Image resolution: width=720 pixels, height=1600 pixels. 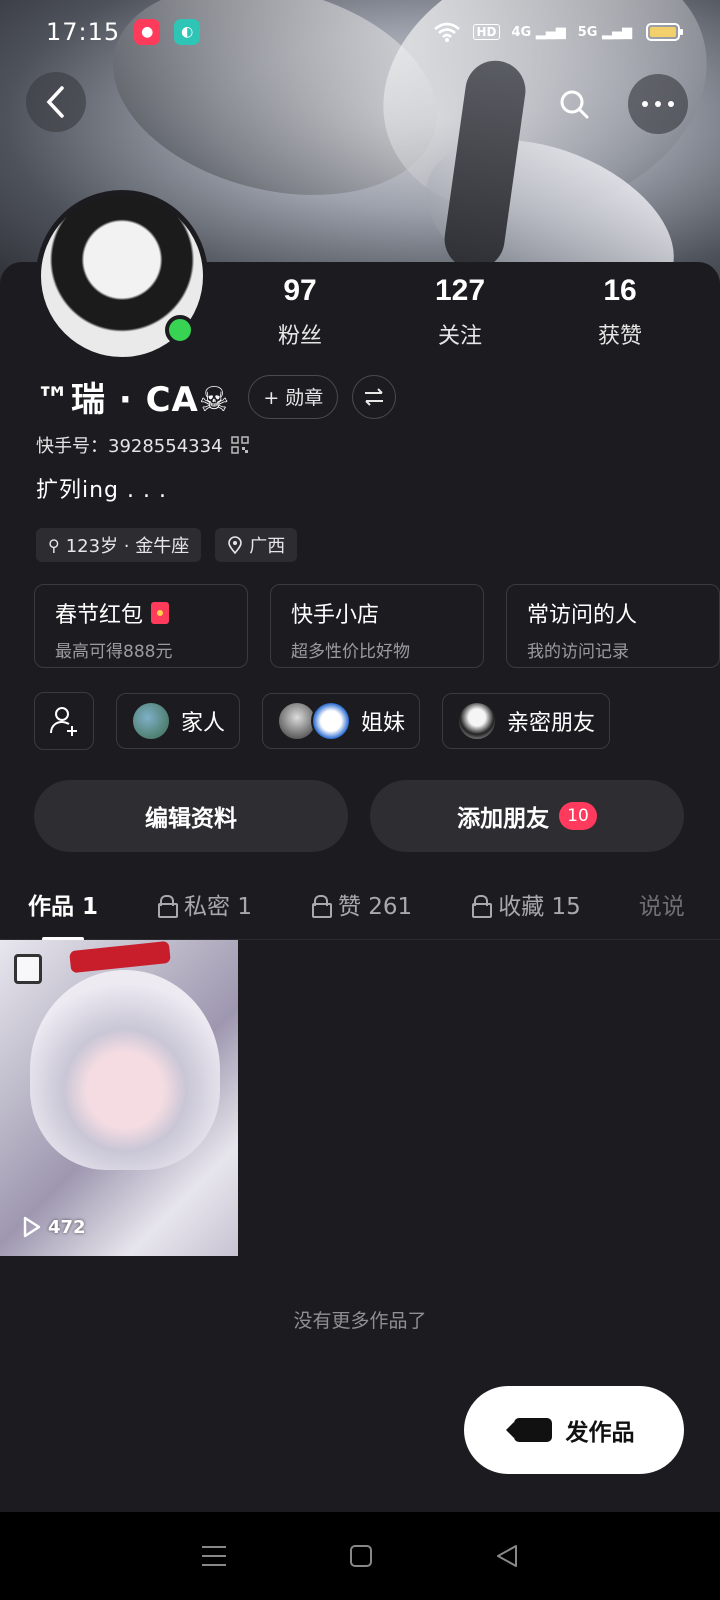 I want to click on card-subtitle: 最高可得888元, so click(x=114, y=652).